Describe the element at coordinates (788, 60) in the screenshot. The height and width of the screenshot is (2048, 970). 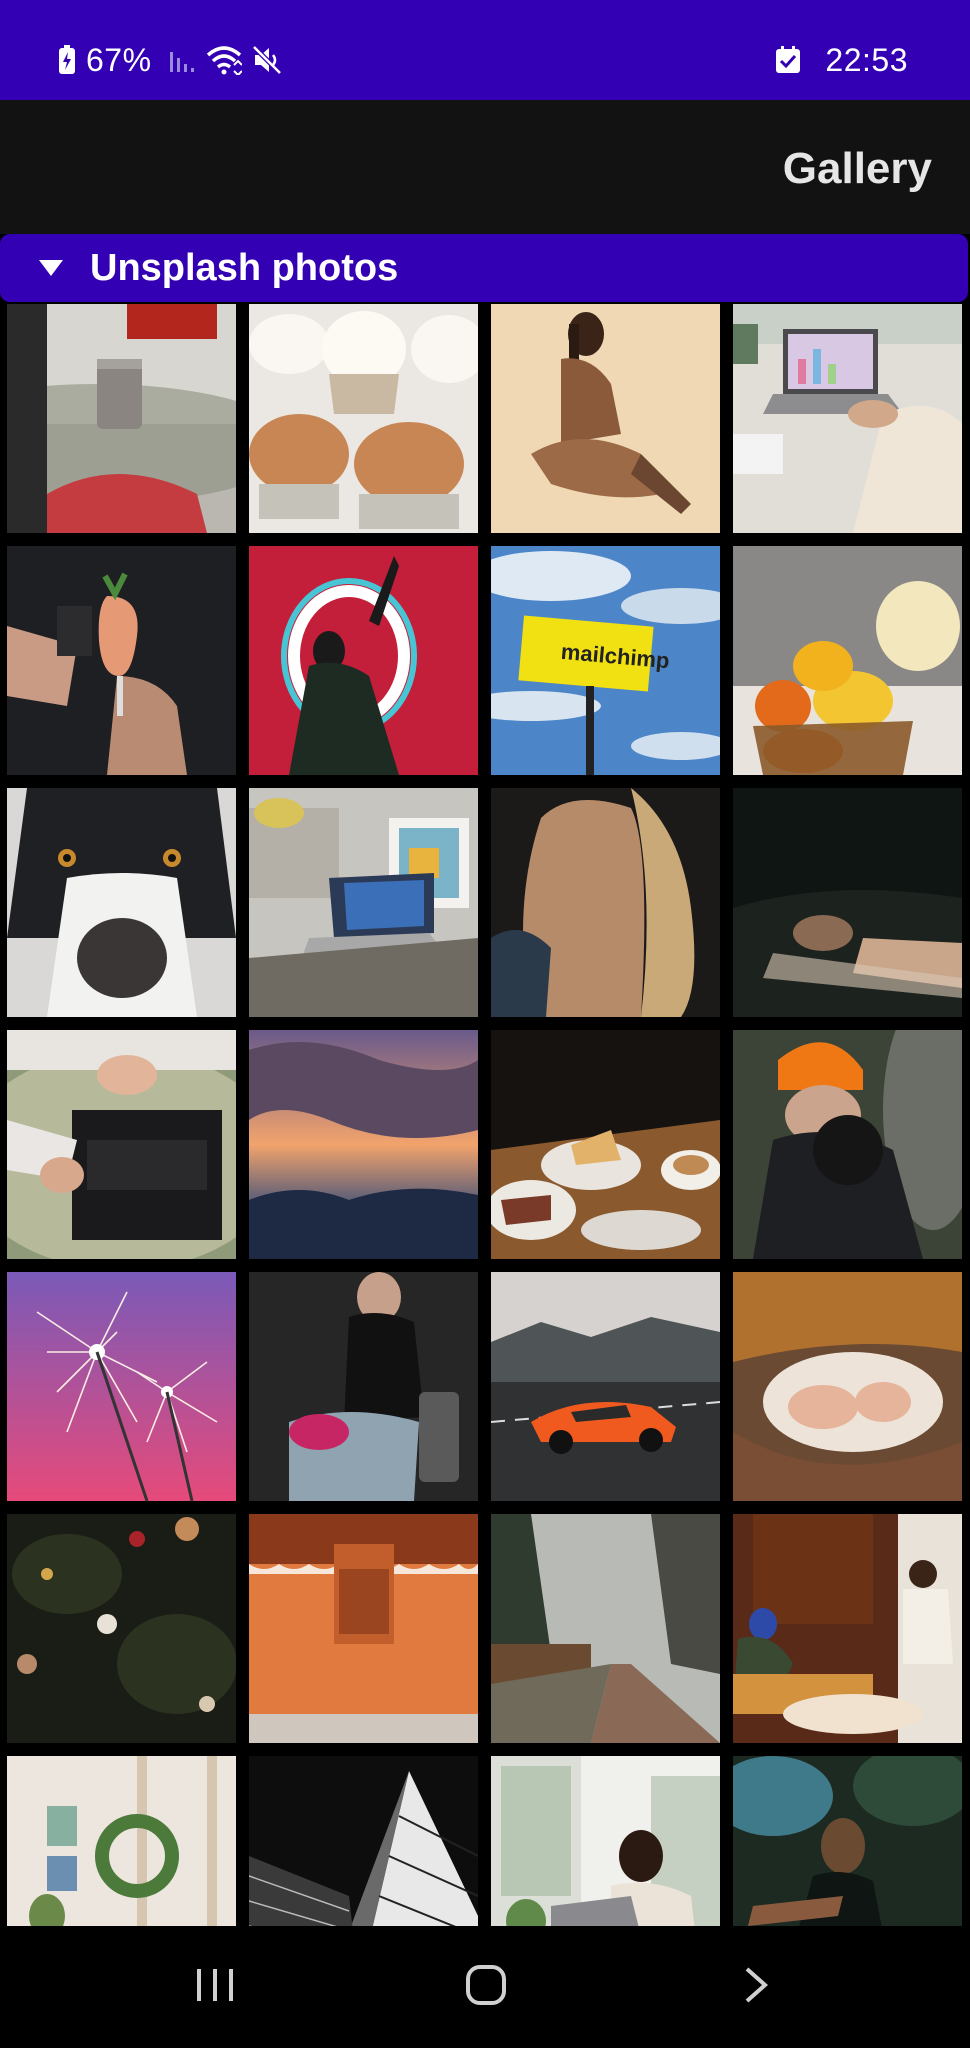
I see `notification-check-icon` at that location.